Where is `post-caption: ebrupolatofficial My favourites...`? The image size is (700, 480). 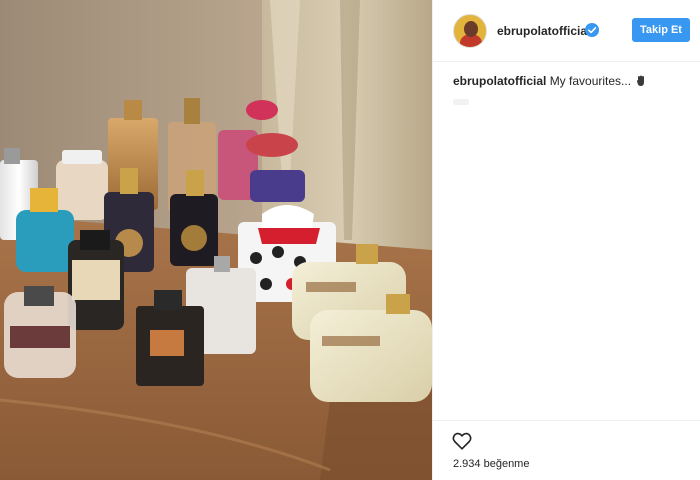
post-caption: ebrupolatofficial My favourites... is located at coordinates (573, 81).